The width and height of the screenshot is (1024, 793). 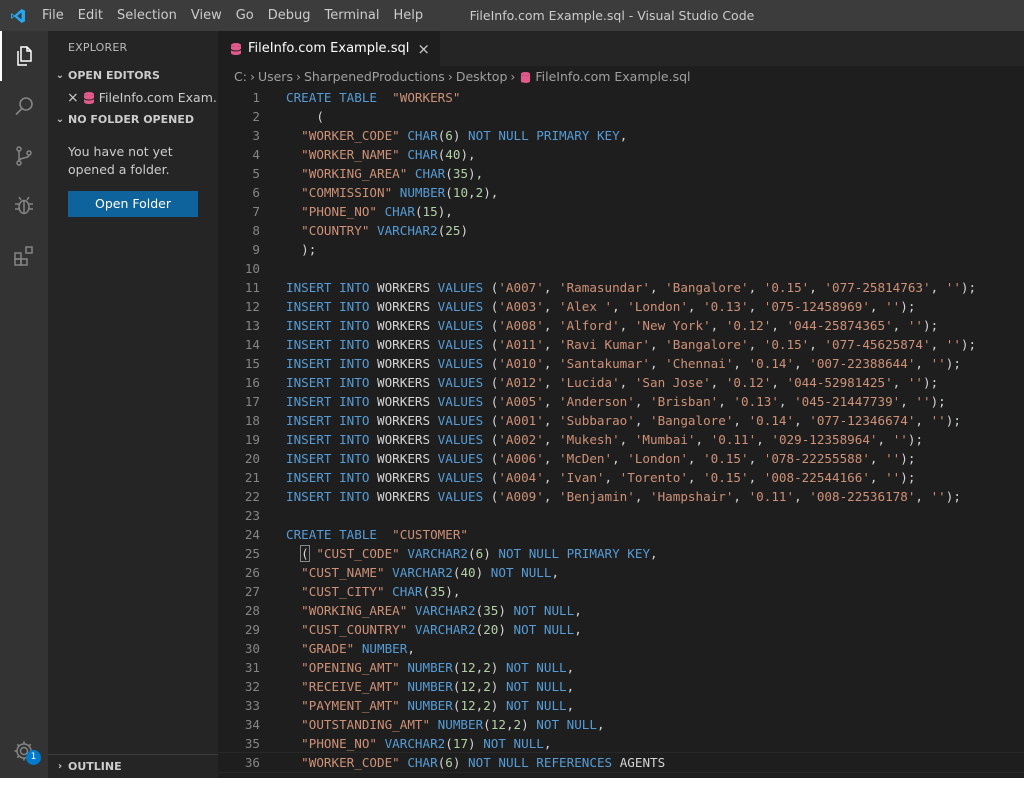 I want to click on explorer-icon, so click(x=24, y=56).